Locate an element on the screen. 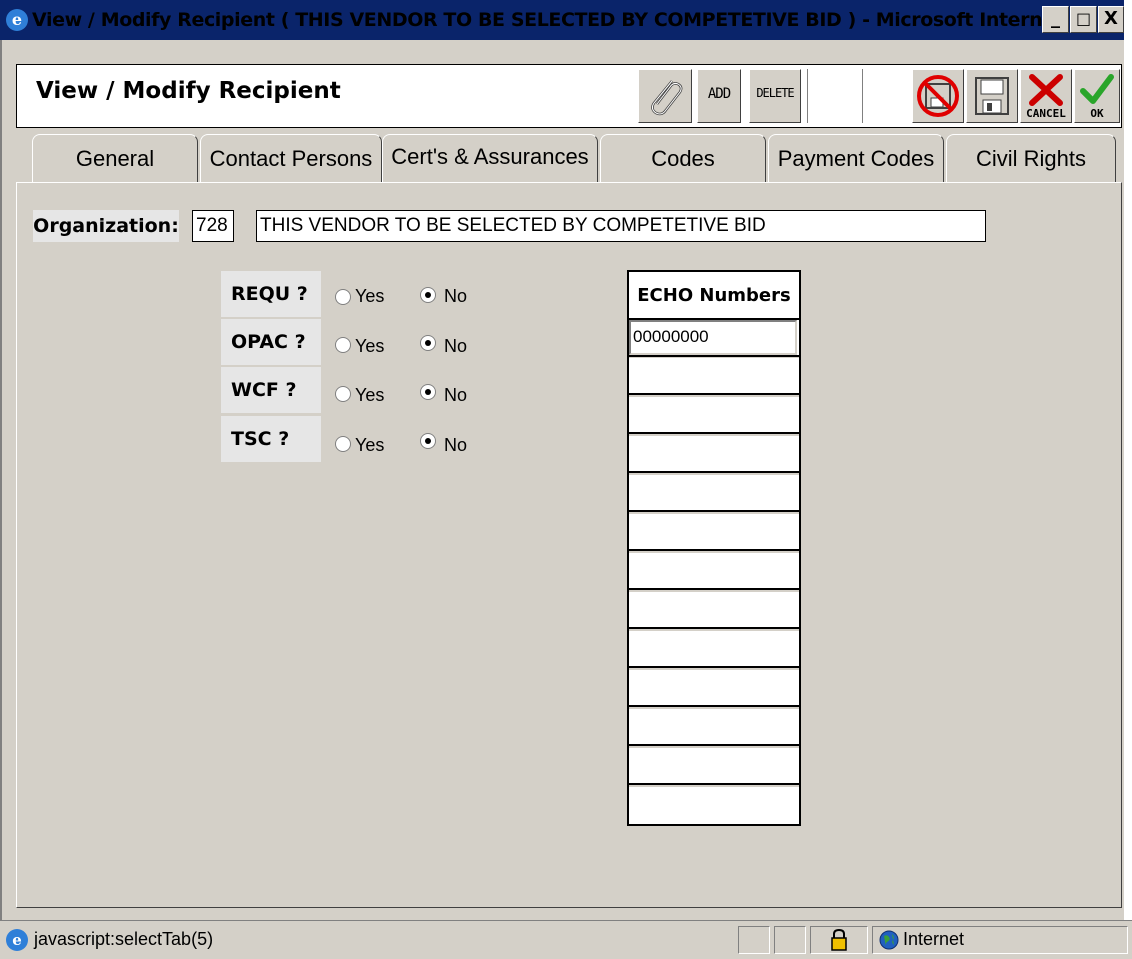 The height and width of the screenshot is (959, 1132). ok-button: OK is located at coordinates (1097, 96).